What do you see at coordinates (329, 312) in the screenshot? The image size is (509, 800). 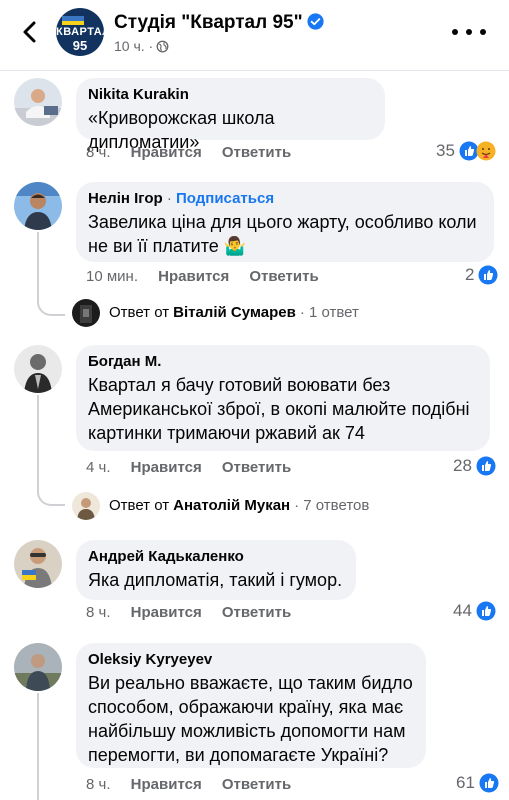 I see `reply-count: · 1 ответ` at bounding box center [329, 312].